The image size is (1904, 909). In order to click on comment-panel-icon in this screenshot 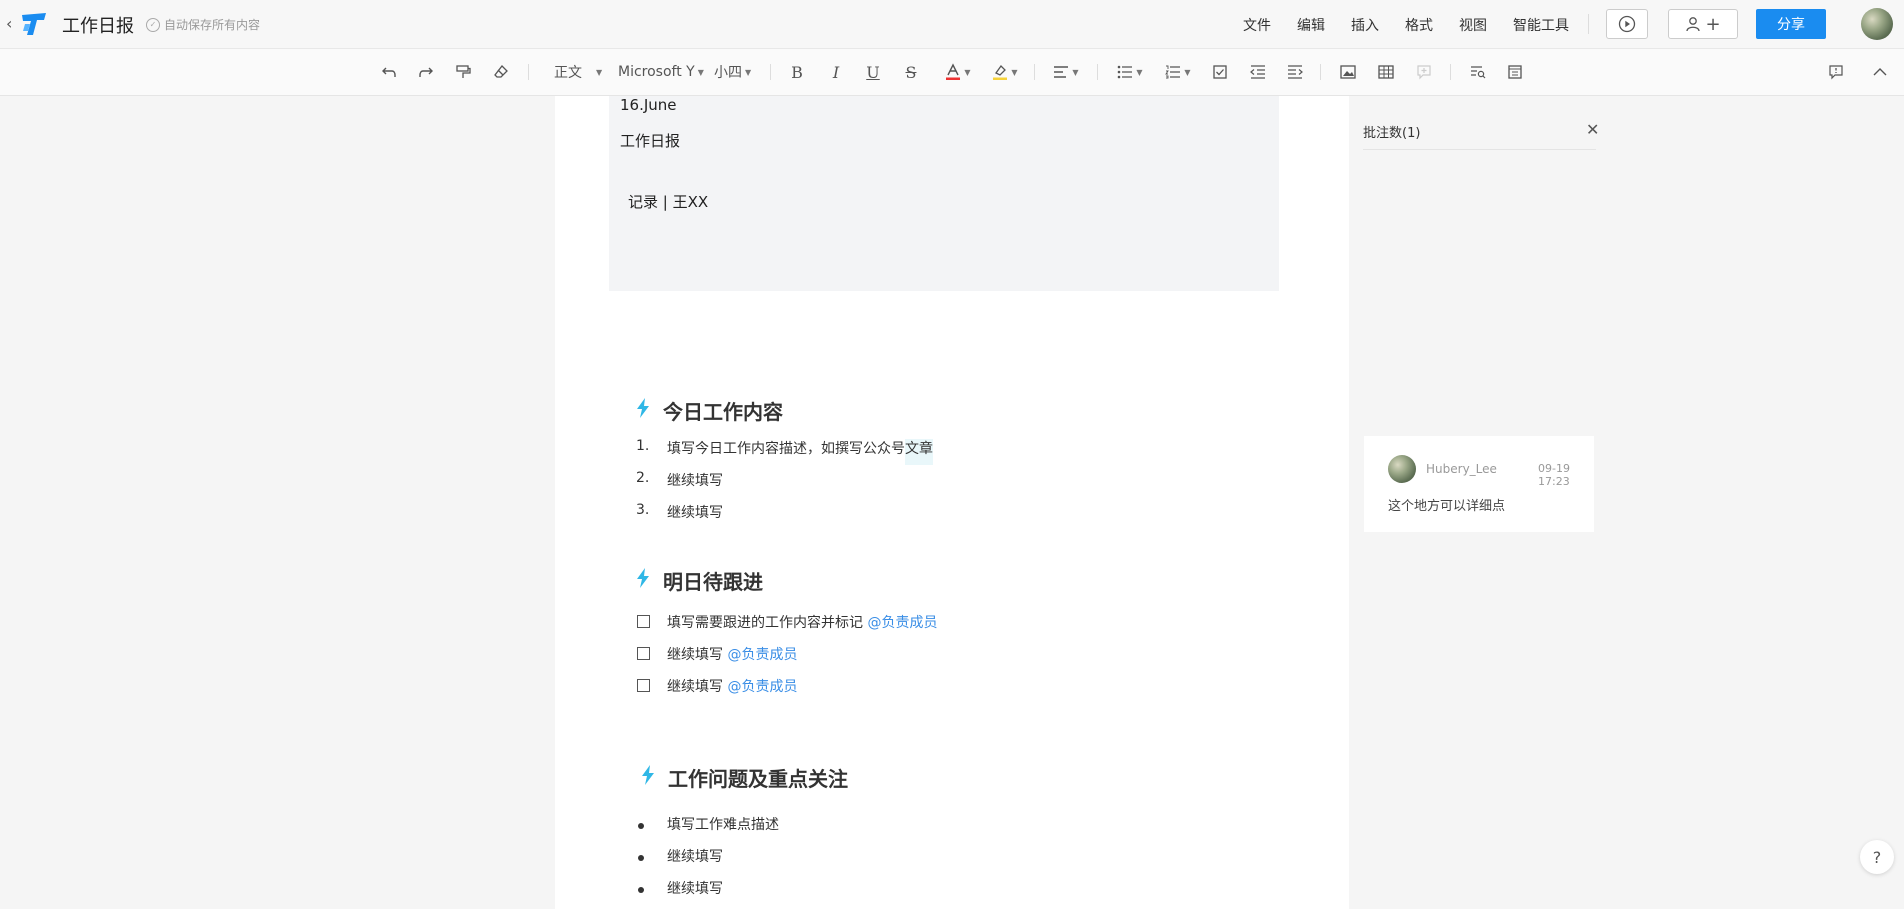, I will do `click(1836, 72)`.